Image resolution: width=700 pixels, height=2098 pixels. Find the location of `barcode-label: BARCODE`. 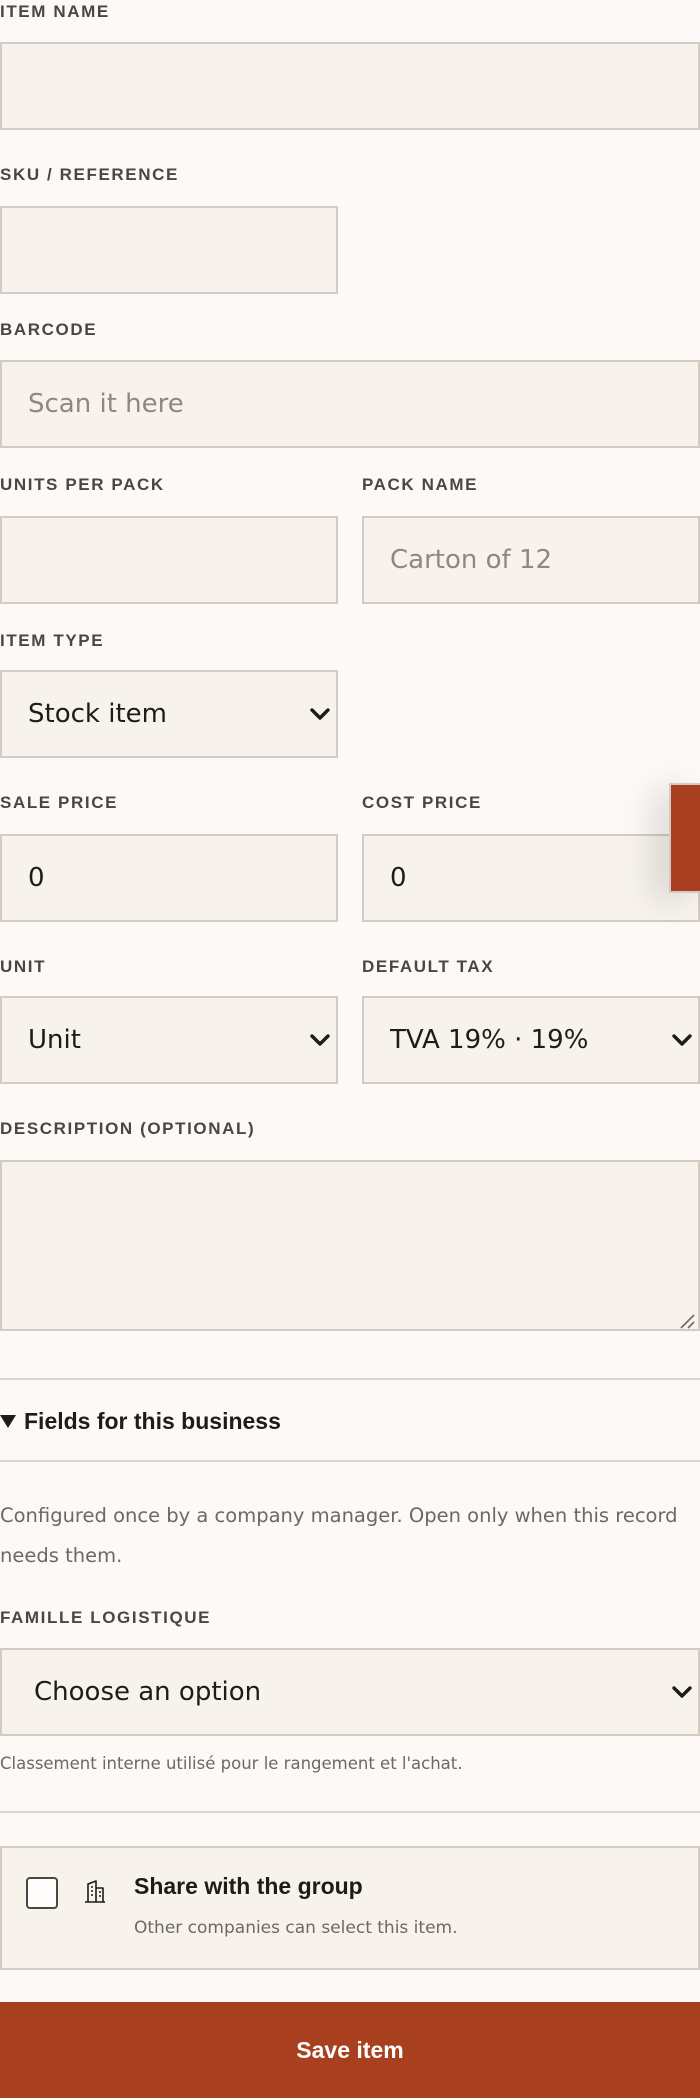

barcode-label: BARCODE is located at coordinates (49, 329).